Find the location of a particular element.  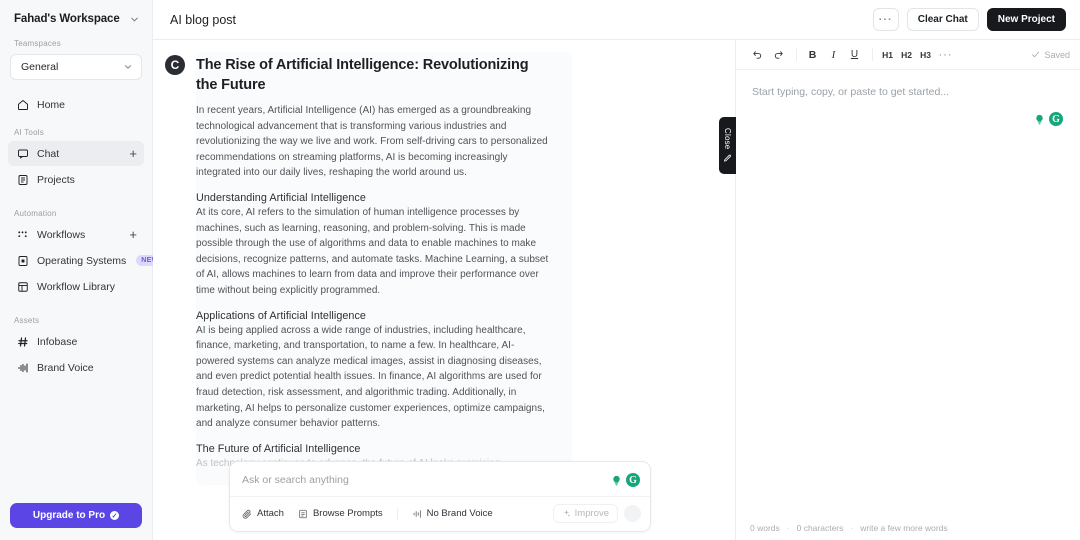

add-workflow-button: + is located at coordinates (133, 234).